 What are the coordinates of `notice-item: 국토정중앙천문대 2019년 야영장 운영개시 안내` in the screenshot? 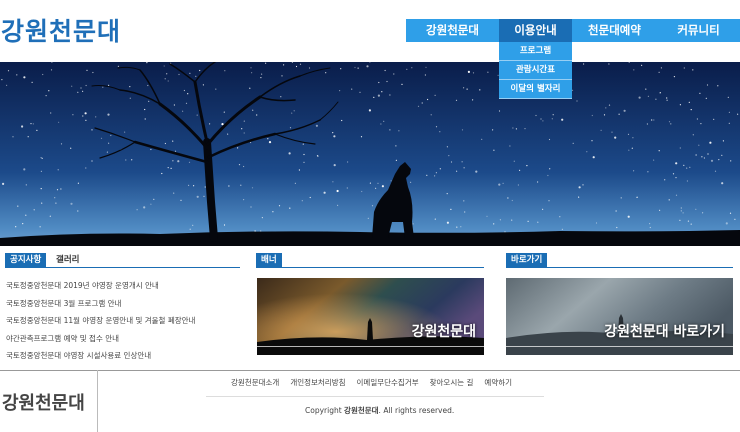 It's located at (121, 286).